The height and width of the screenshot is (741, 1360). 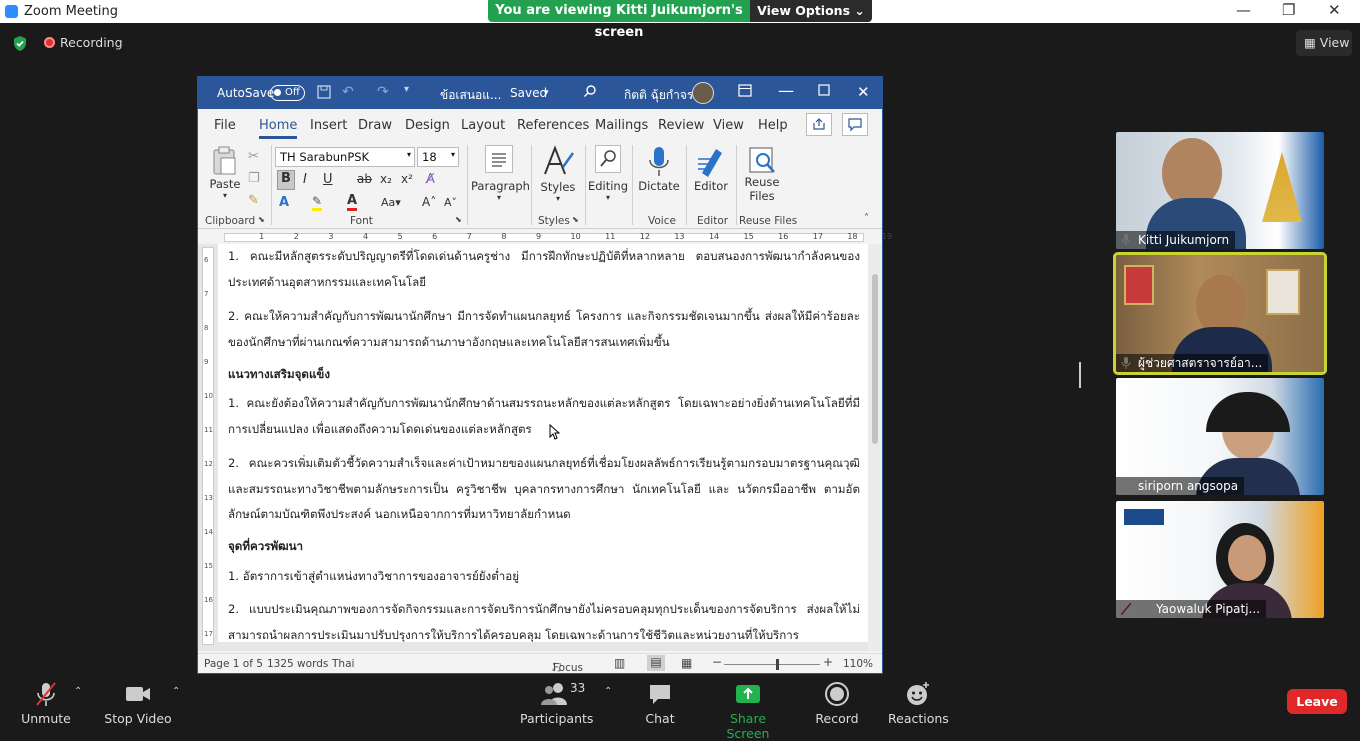 What do you see at coordinates (659, 169) in the screenshot?
I see `dictate-button: Dictate` at bounding box center [659, 169].